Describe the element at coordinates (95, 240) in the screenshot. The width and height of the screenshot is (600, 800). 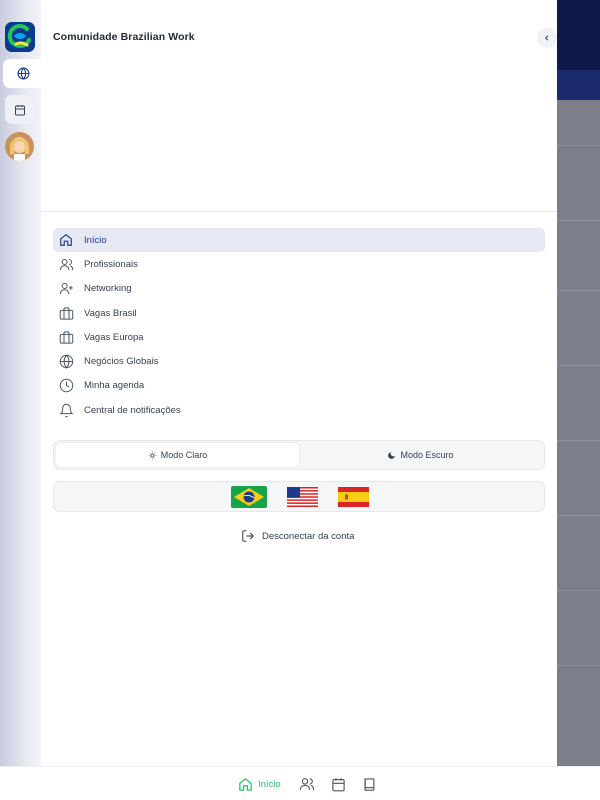
I see `nav-label: Início` at that location.